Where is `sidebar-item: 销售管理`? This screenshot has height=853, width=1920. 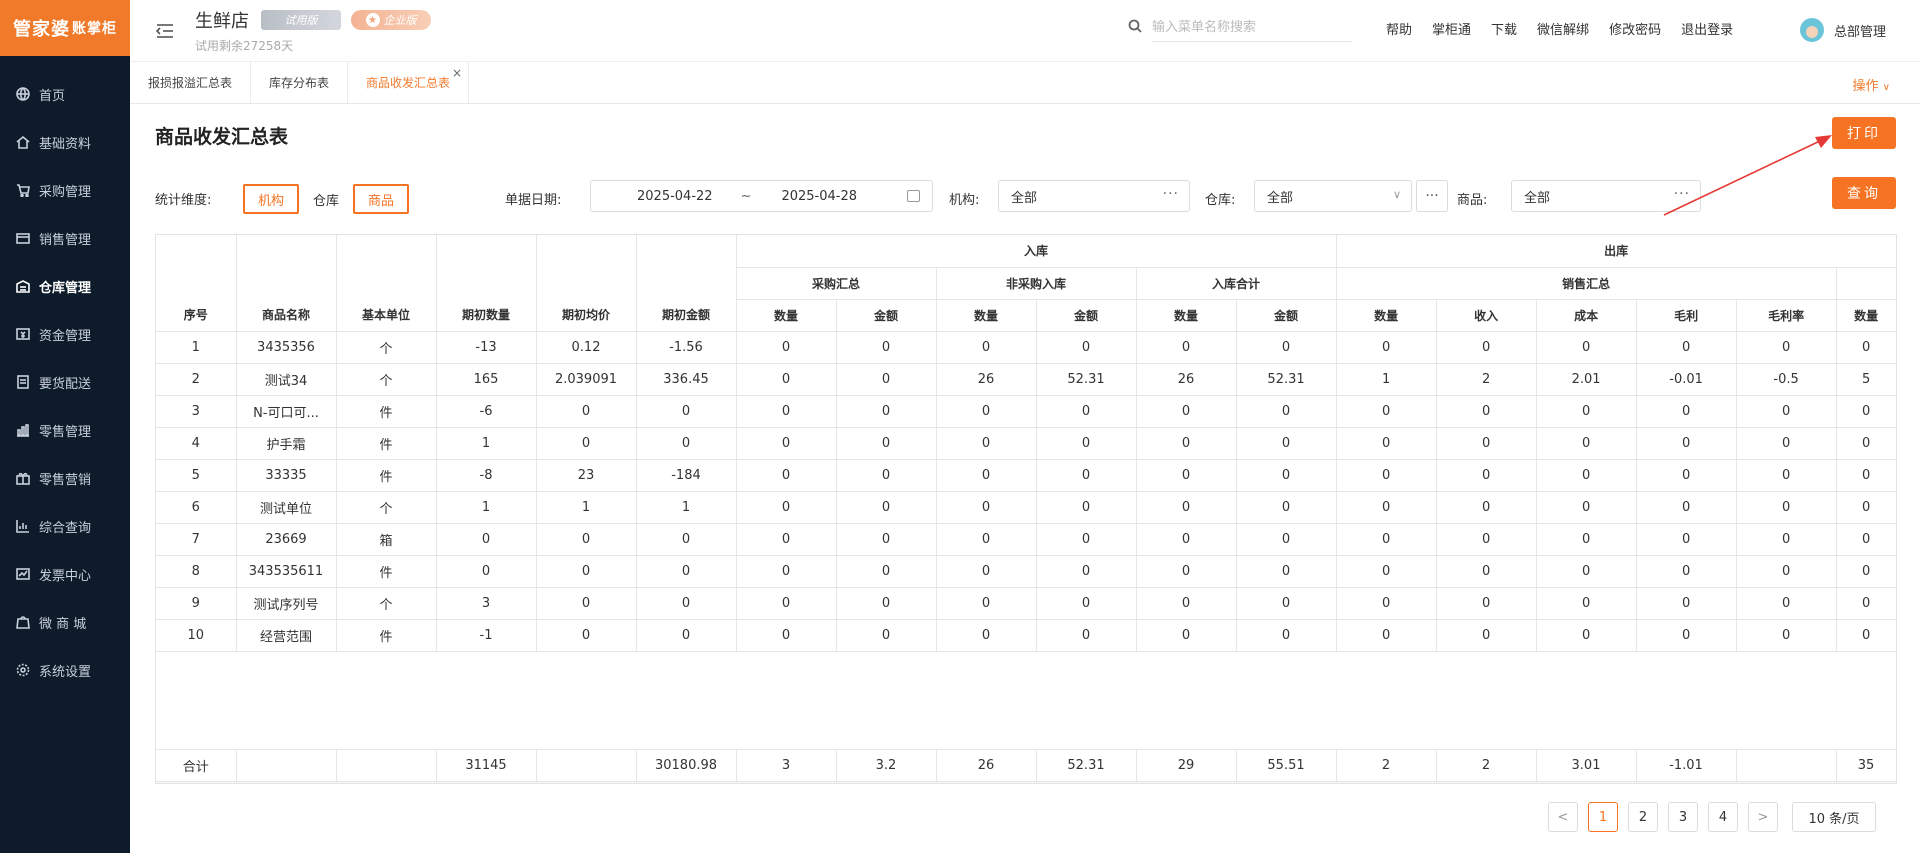
sidebar-item: 销售管理 is located at coordinates (65, 238).